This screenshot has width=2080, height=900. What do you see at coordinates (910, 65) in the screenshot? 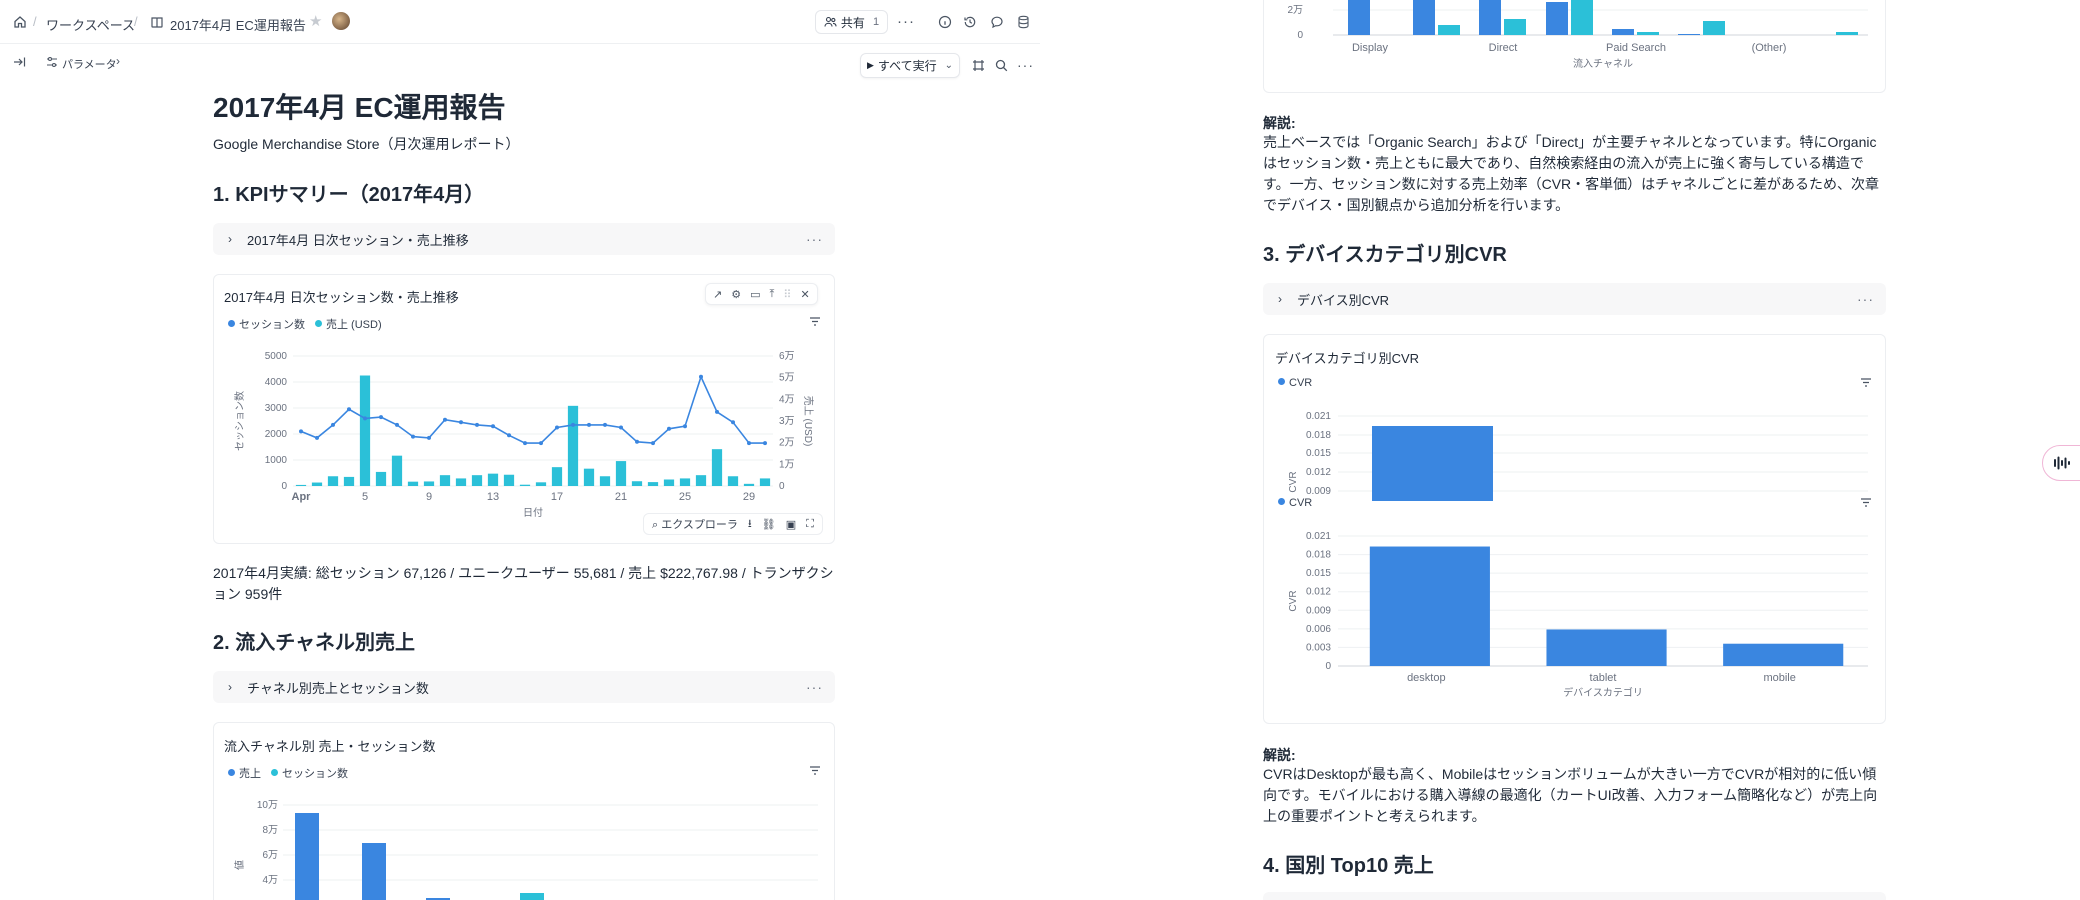
I see `run-all-button: ▶ すべて実行 ⌄` at bounding box center [910, 65].